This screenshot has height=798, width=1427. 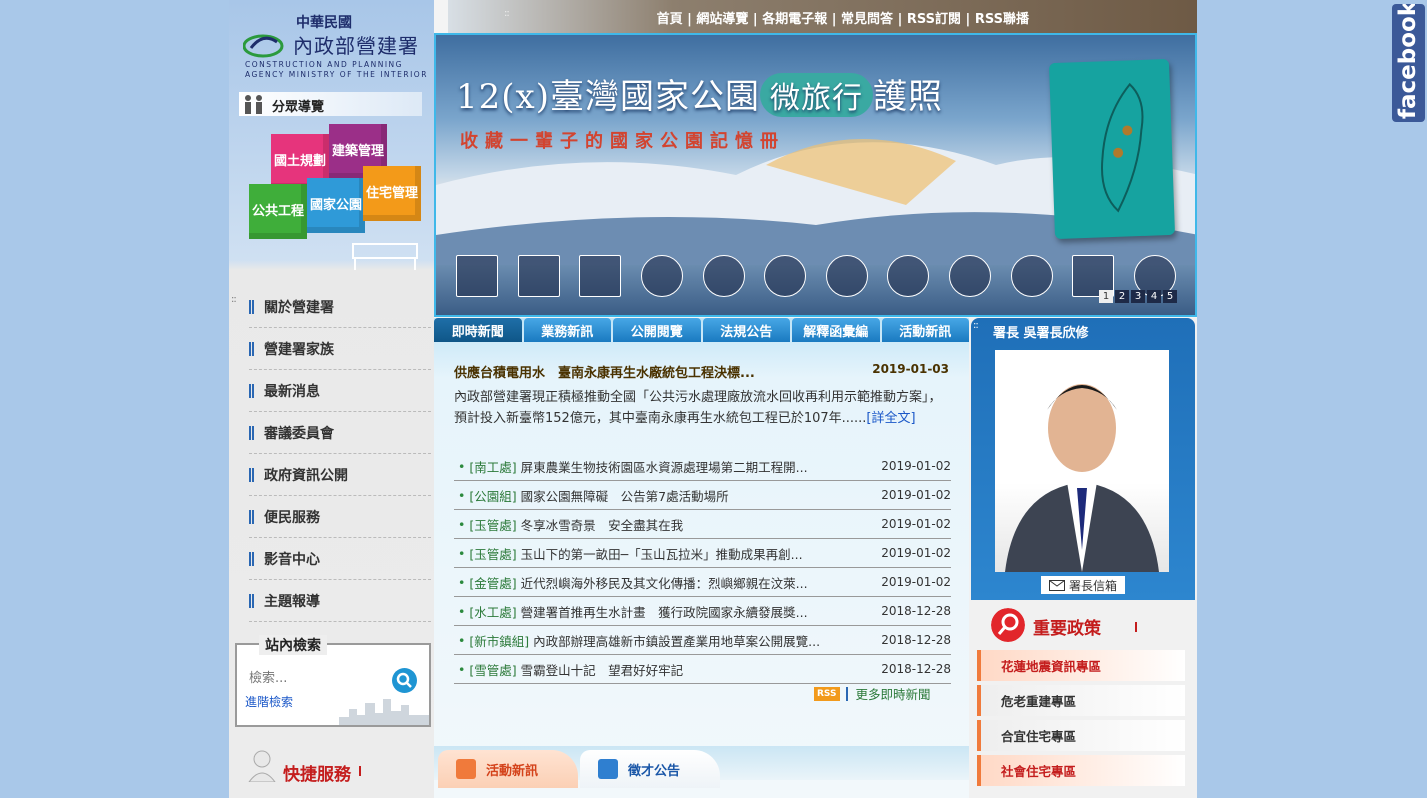 I want to click on mail-icon, so click(x=1056, y=585).